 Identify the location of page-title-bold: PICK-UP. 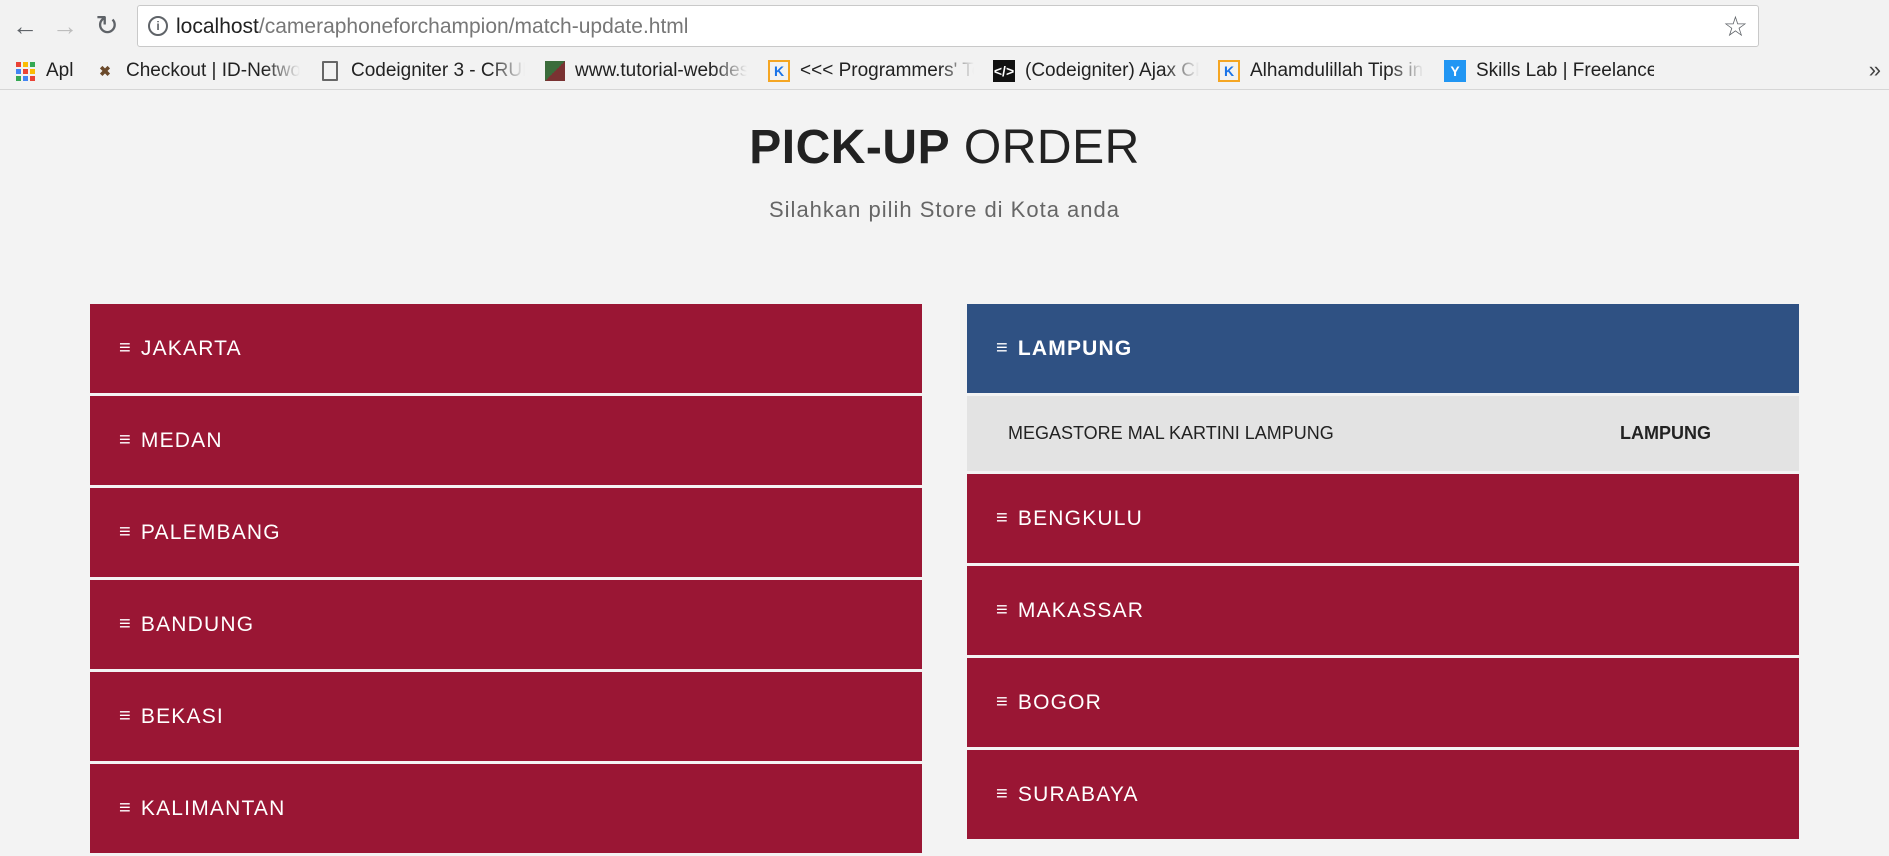
(850, 147).